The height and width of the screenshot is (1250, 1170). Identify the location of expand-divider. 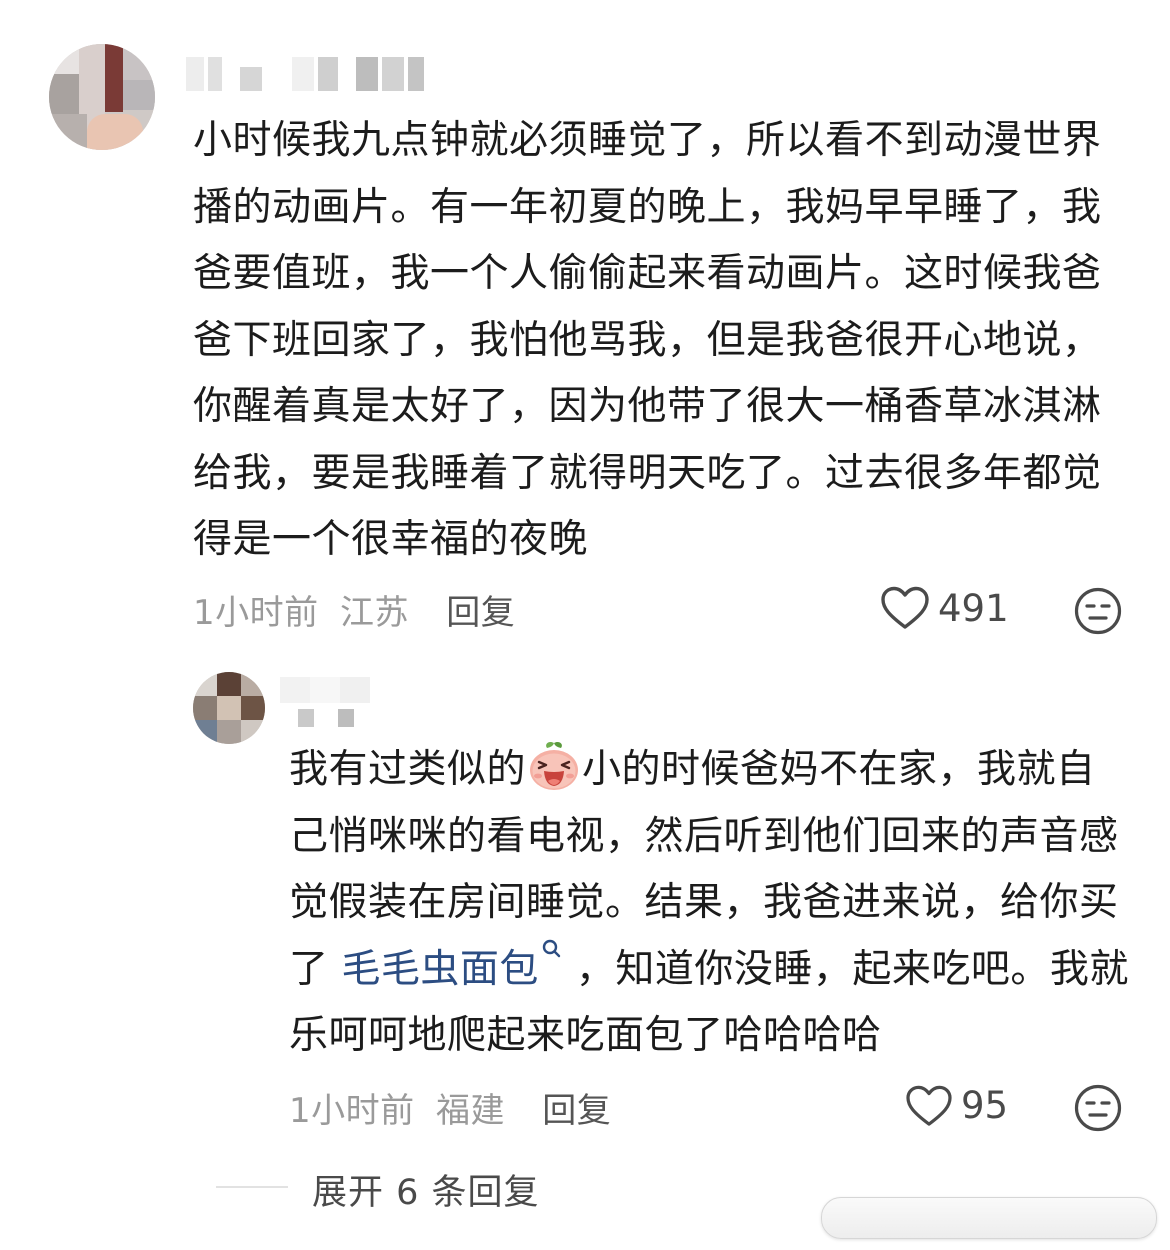
(252, 1187).